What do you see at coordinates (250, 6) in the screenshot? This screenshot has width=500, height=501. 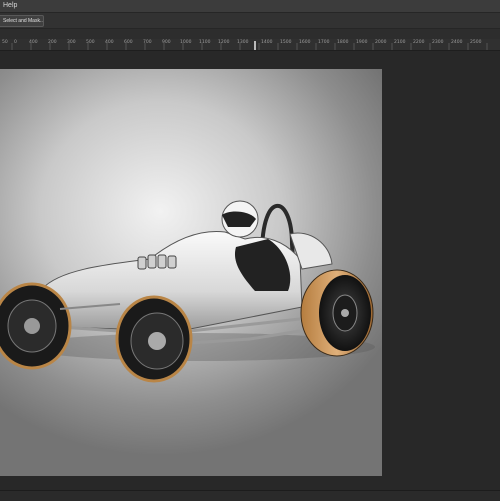 I see `menu-bar: Help` at bounding box center [250, 6].